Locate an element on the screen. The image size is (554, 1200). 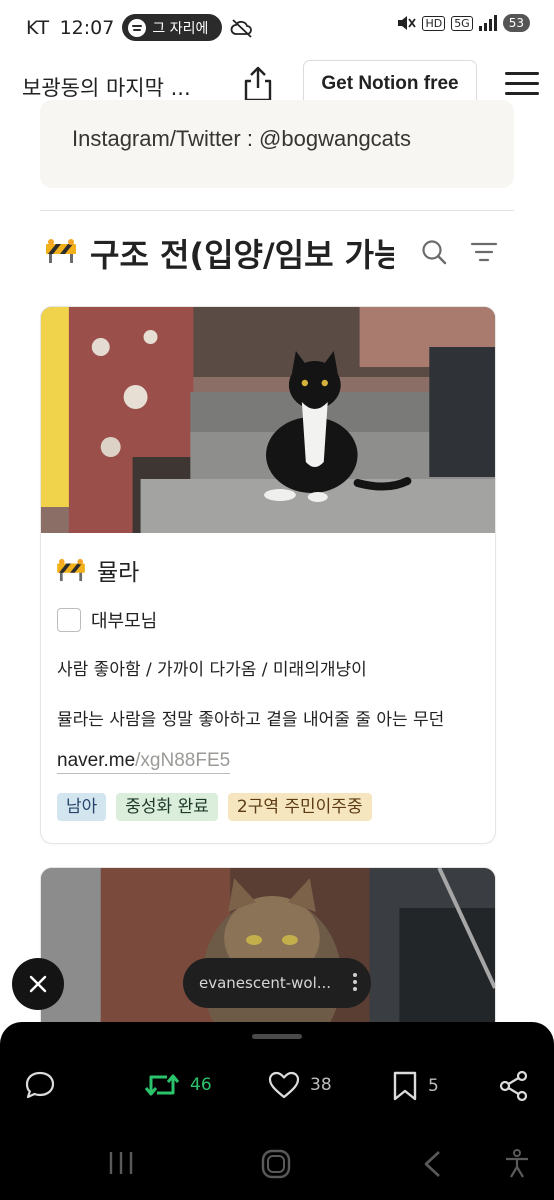
heart-icon is located at coordinates (284, 1085).